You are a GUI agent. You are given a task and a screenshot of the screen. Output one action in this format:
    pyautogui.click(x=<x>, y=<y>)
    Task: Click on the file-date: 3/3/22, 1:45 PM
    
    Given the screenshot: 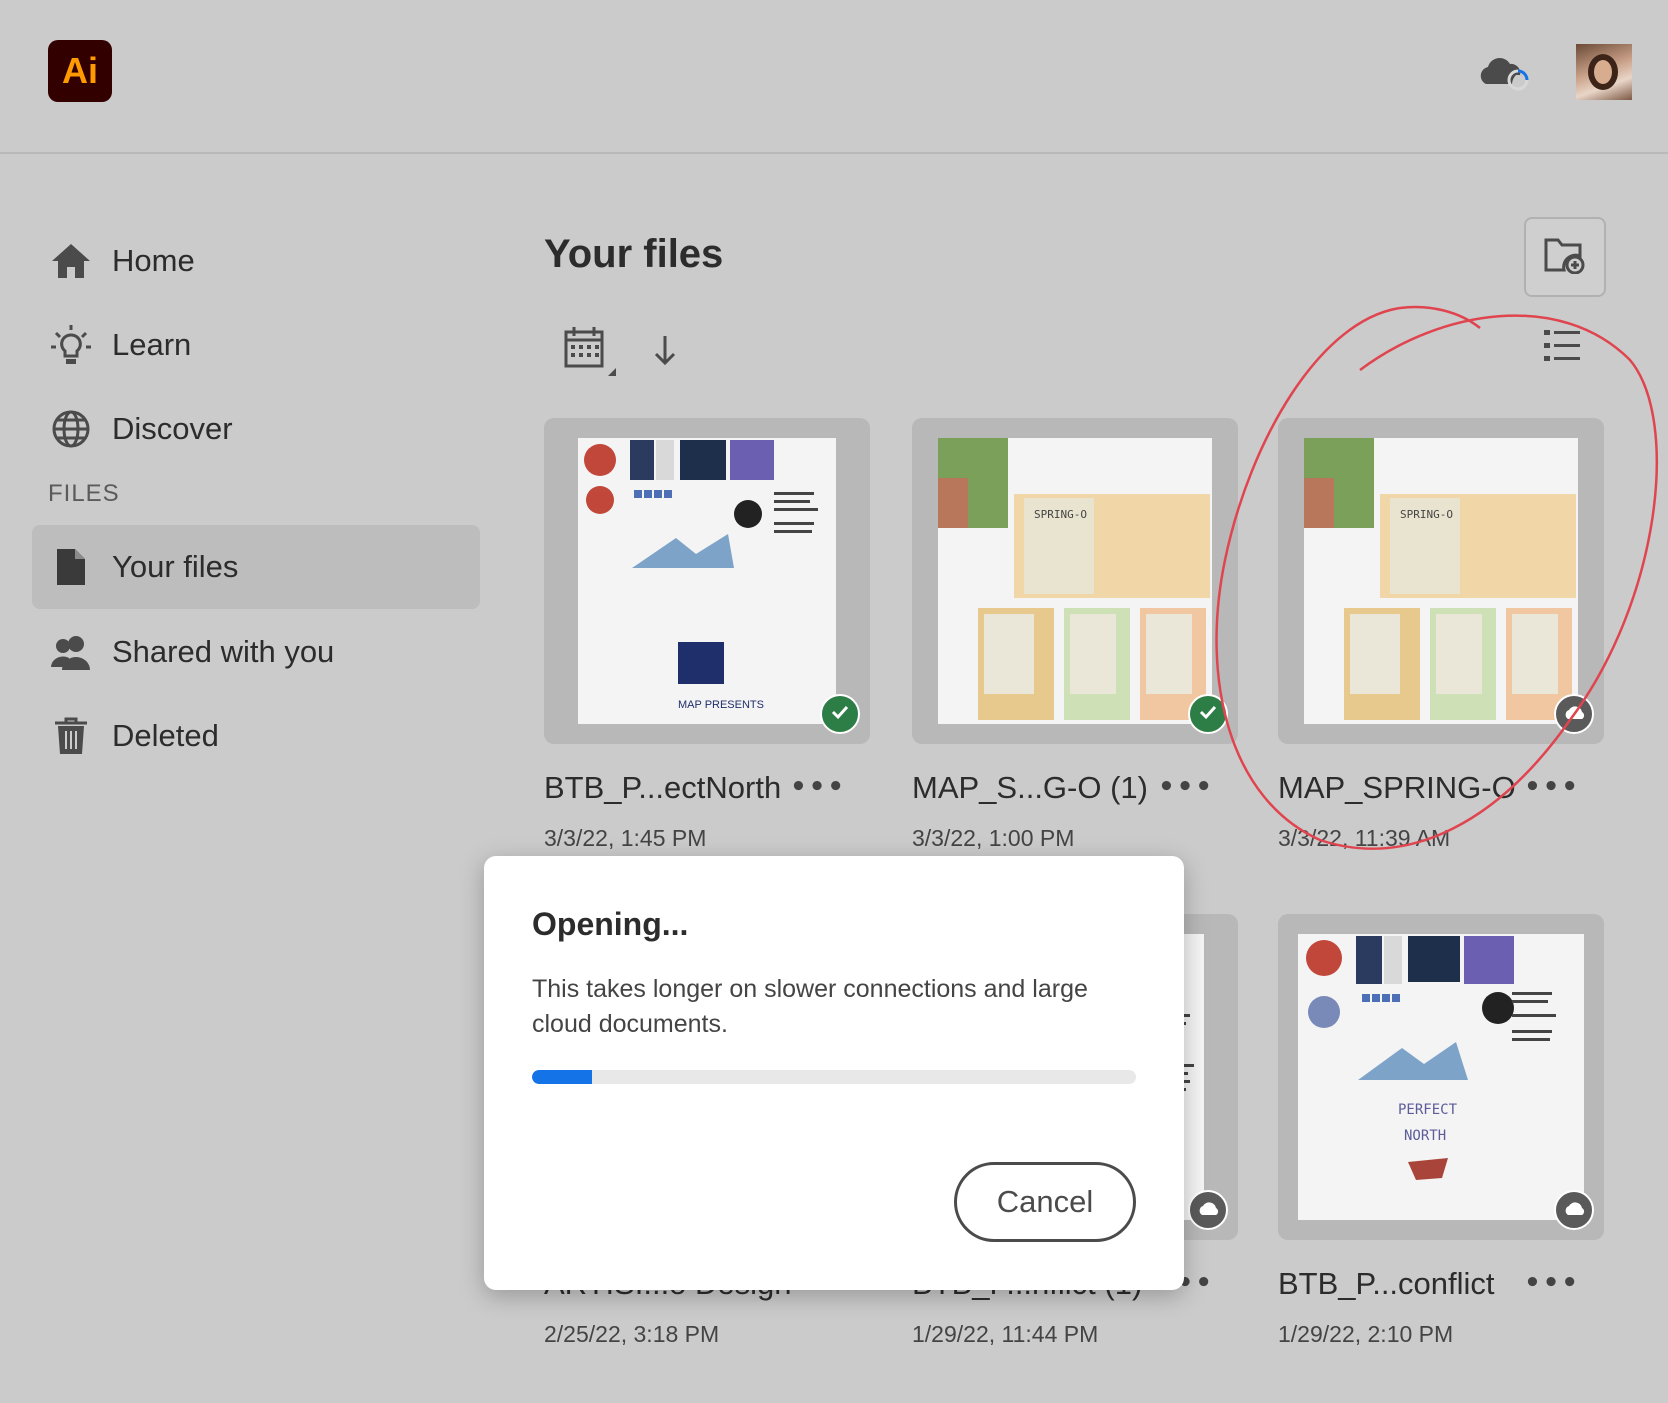 What is the action you would take?
    pyautogui.click(x=625, y=838)
    